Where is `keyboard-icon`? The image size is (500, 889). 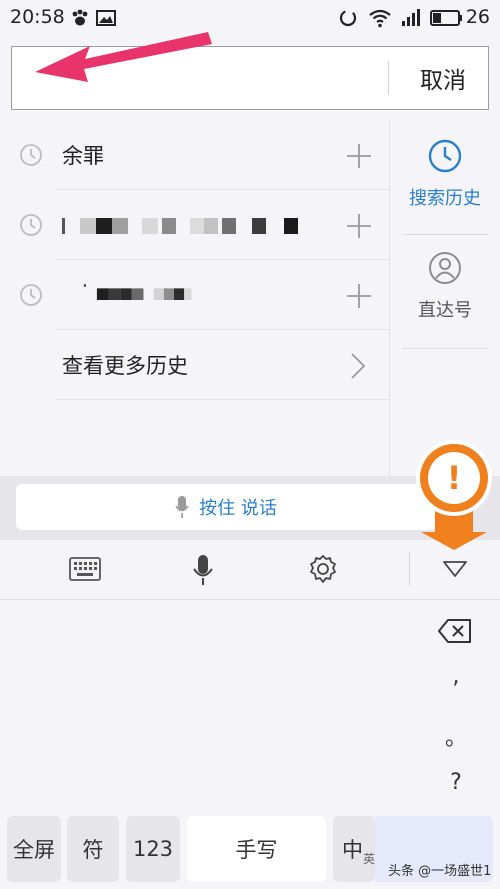
keyboard-icon is located at coordinates (85, 569).